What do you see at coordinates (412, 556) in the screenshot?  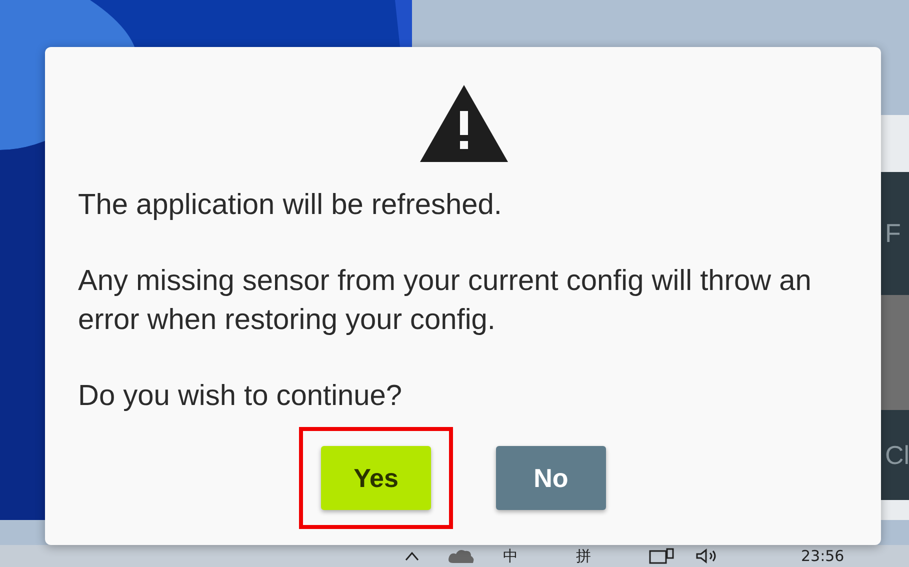 I see `chevron-up-icon` at bounding box center [412, 556].